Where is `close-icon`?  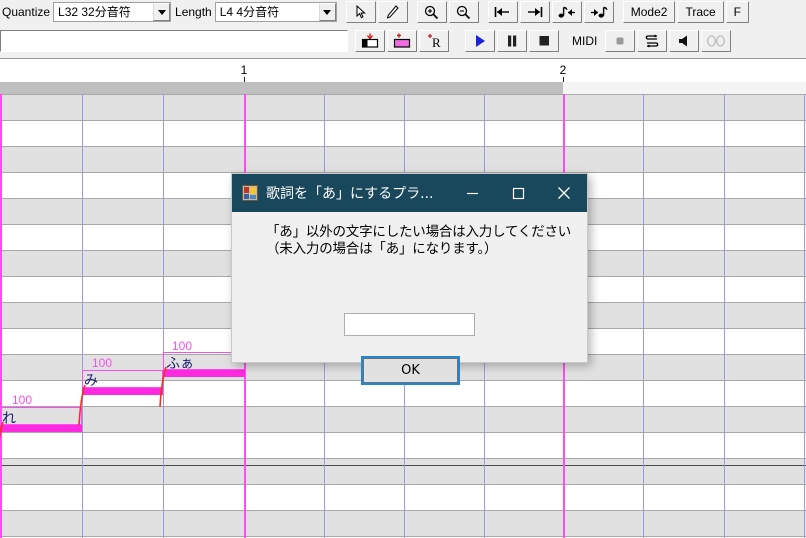 close-icon is located at coordinates (564, 193).